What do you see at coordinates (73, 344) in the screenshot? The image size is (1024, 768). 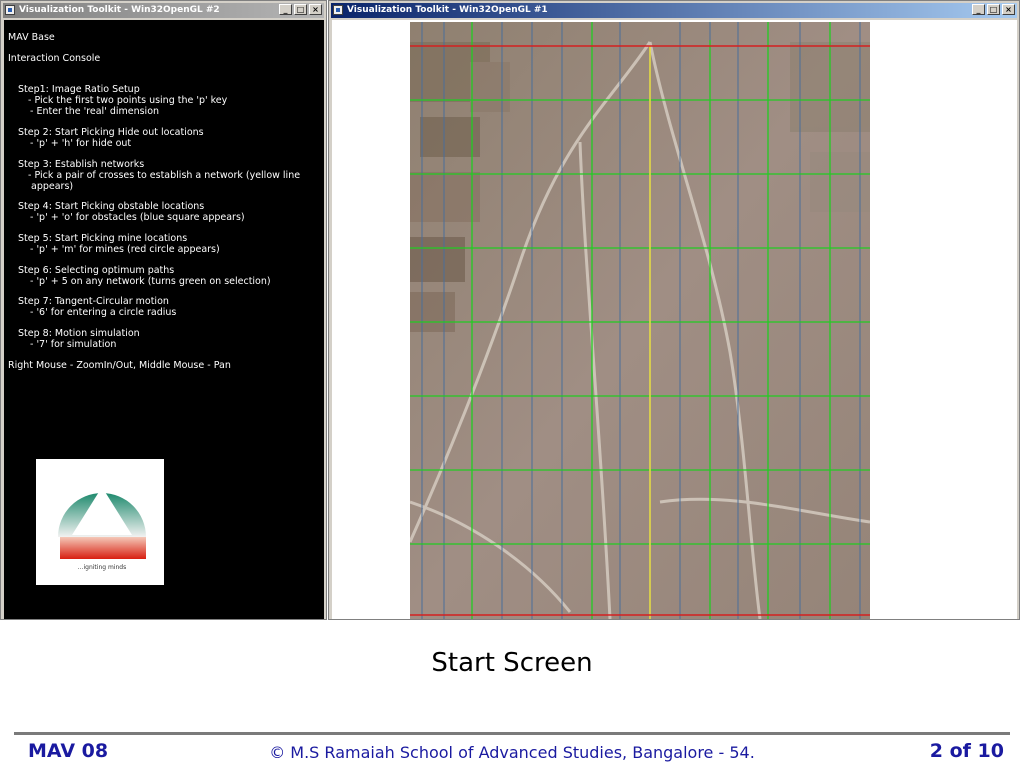 I see `console-substep: - '7' for simulation` at bounding box center [73, 344].